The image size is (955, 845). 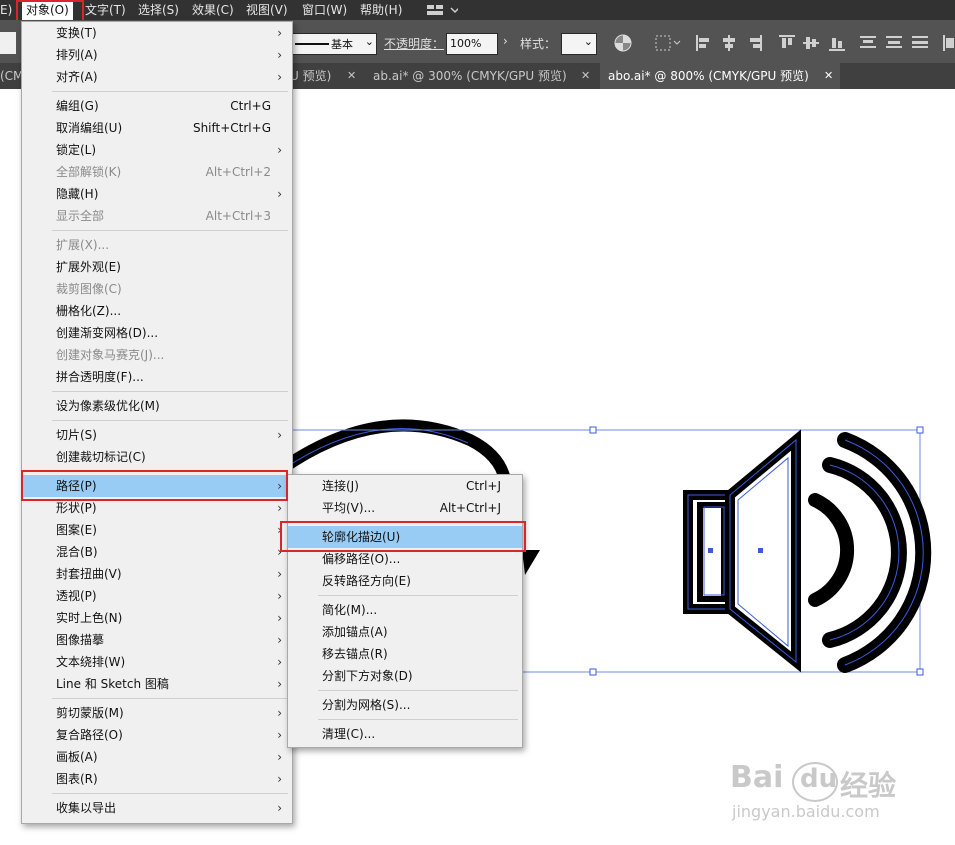 I want to click on path-submenu-item-j: 连接(J) Ctrl+J, so click(x=405, y=486).